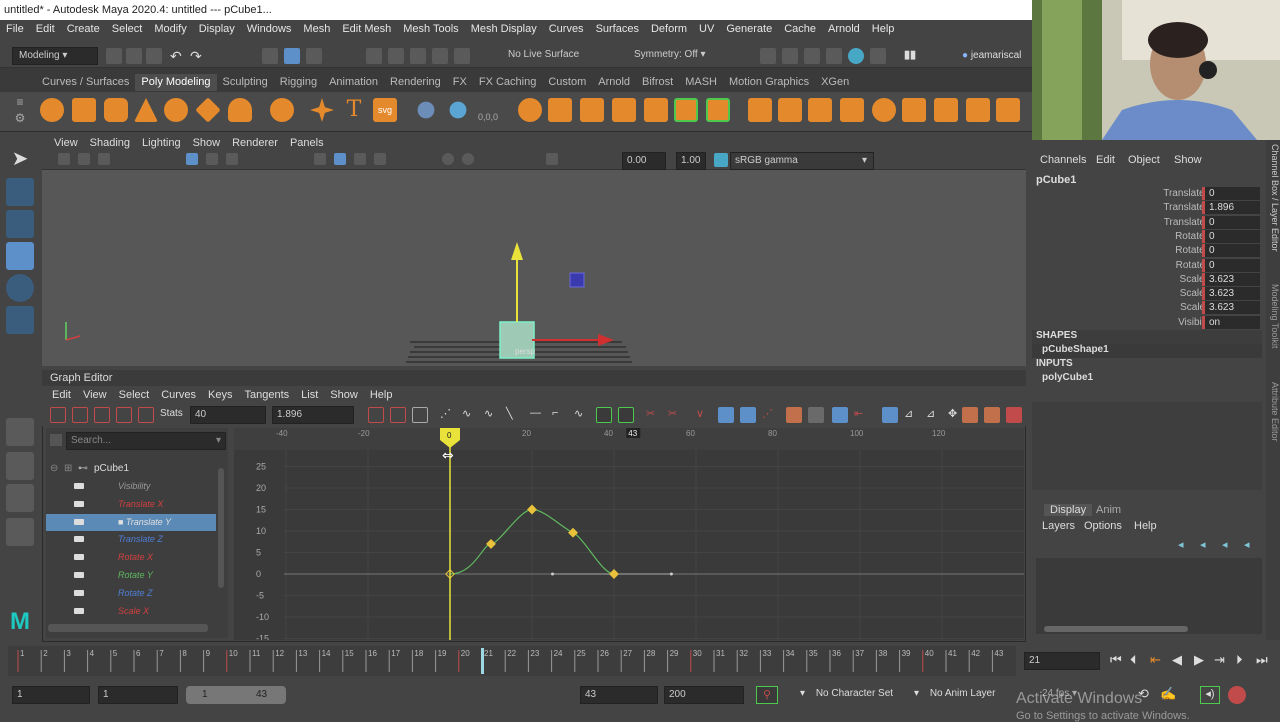 The image size is (1280, 722). I want to click on playback-start-field: 1, so click(138, 695).